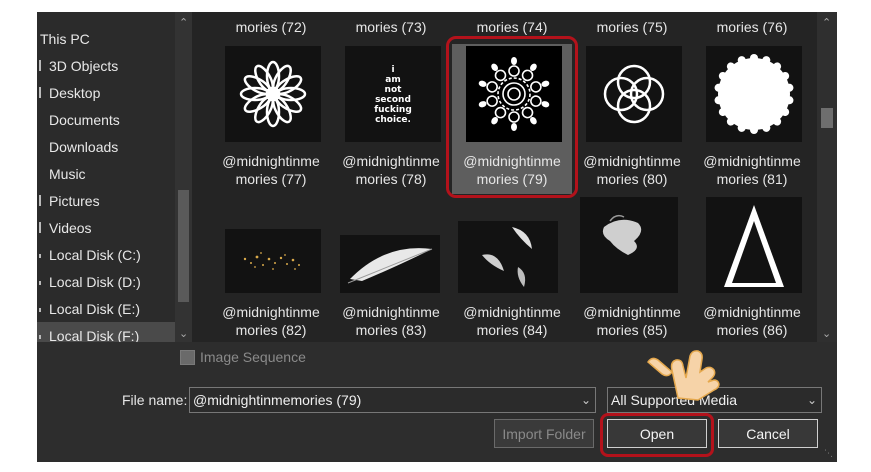 The image size is (871, 472). Describe the element at coordinates (75, 92) in the screenshot. I see `sidebar-item-label: Desktop` at that location.